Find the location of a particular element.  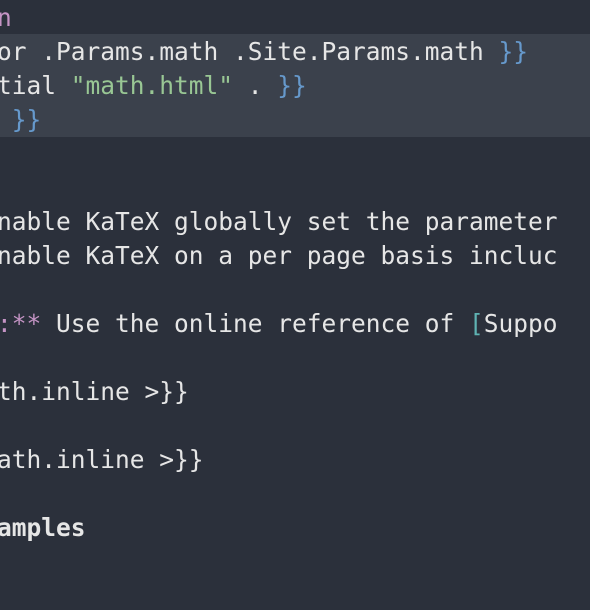

code-token: tial is located at coordinates (35, 85).